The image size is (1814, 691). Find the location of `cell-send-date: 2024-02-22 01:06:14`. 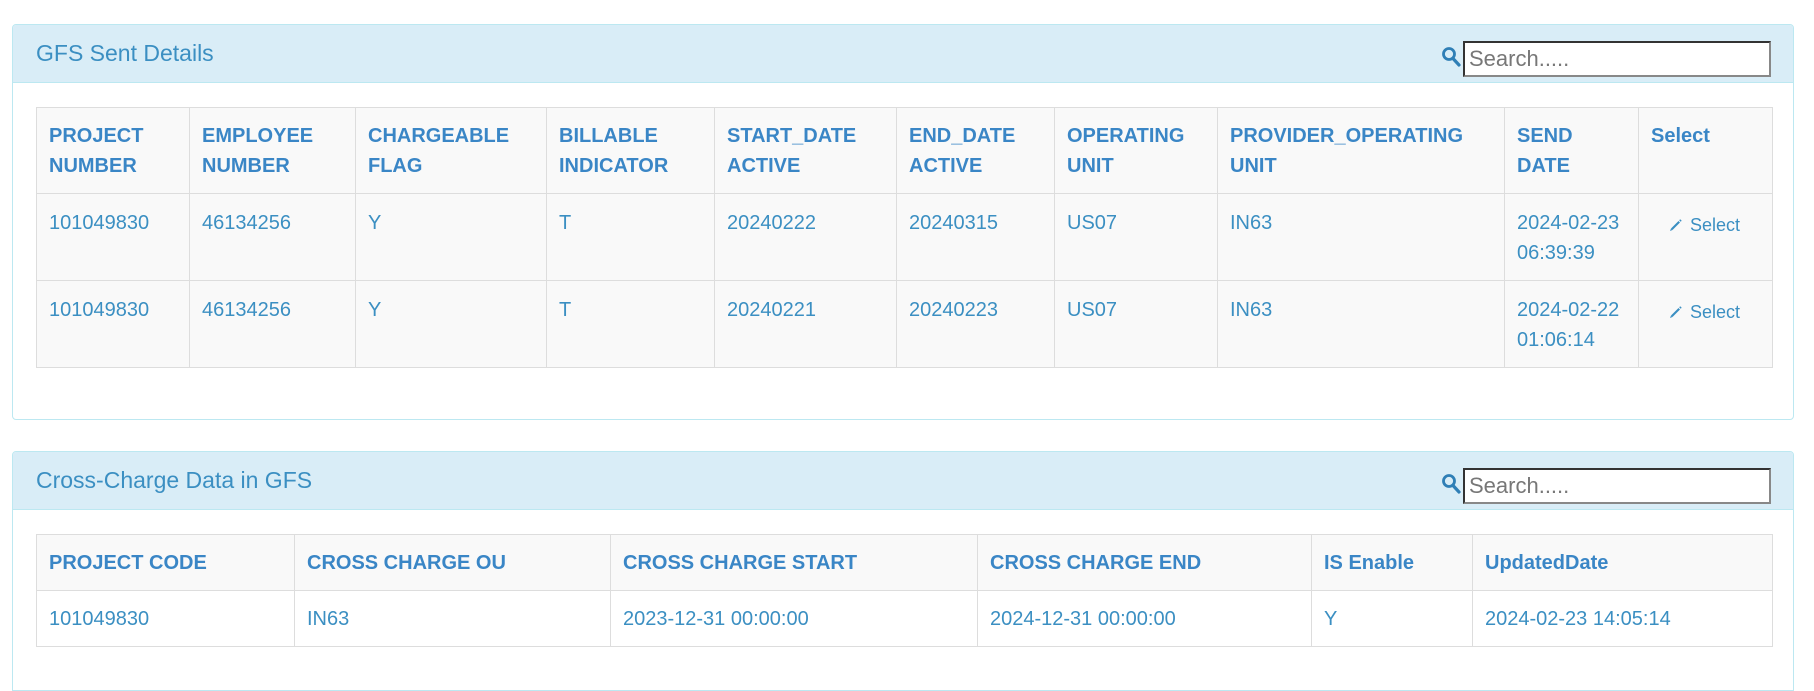

cell-send-date: 2024-02-22 01:06:14 is located at coordinates (1571, 324).